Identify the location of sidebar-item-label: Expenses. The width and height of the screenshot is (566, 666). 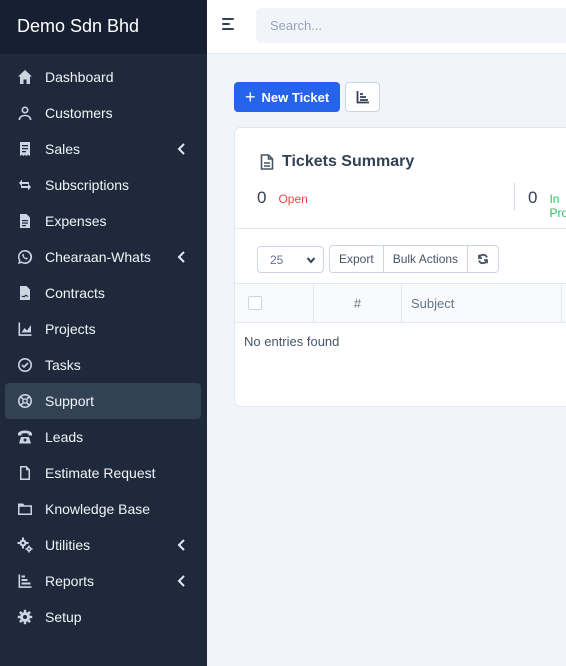
(76, 221).